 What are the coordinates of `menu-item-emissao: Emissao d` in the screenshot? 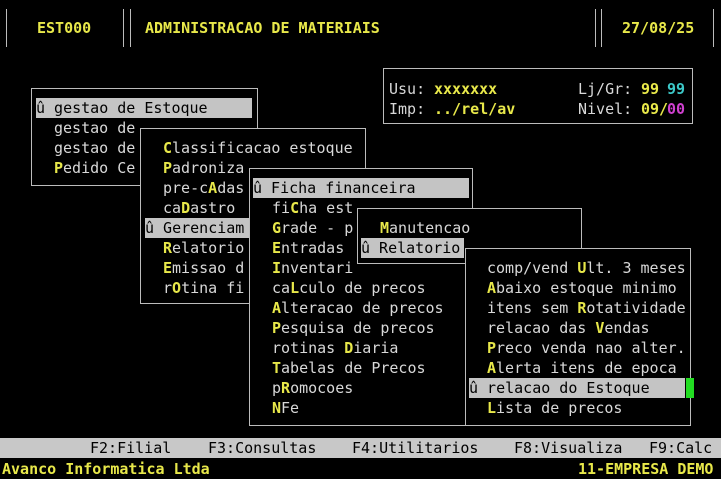 It's located at (203, 268).